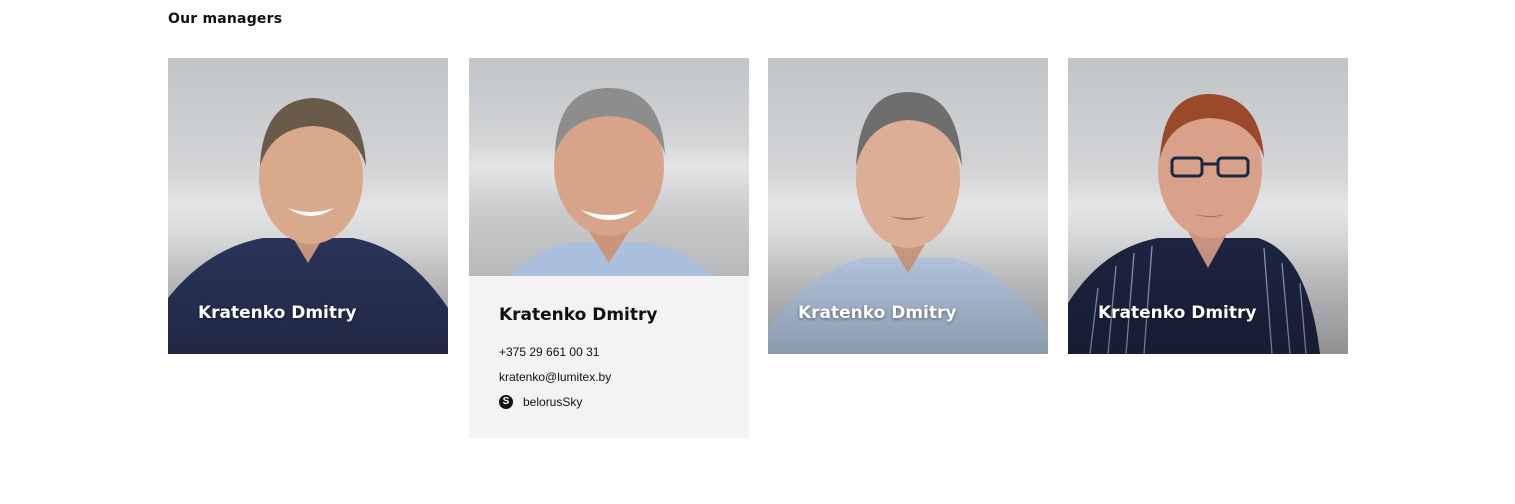 This screenshot has width=1515, height=504. Describe the element at coordinates (225, 19) in the screenshot. I see `section-title: Our managers` at that location.